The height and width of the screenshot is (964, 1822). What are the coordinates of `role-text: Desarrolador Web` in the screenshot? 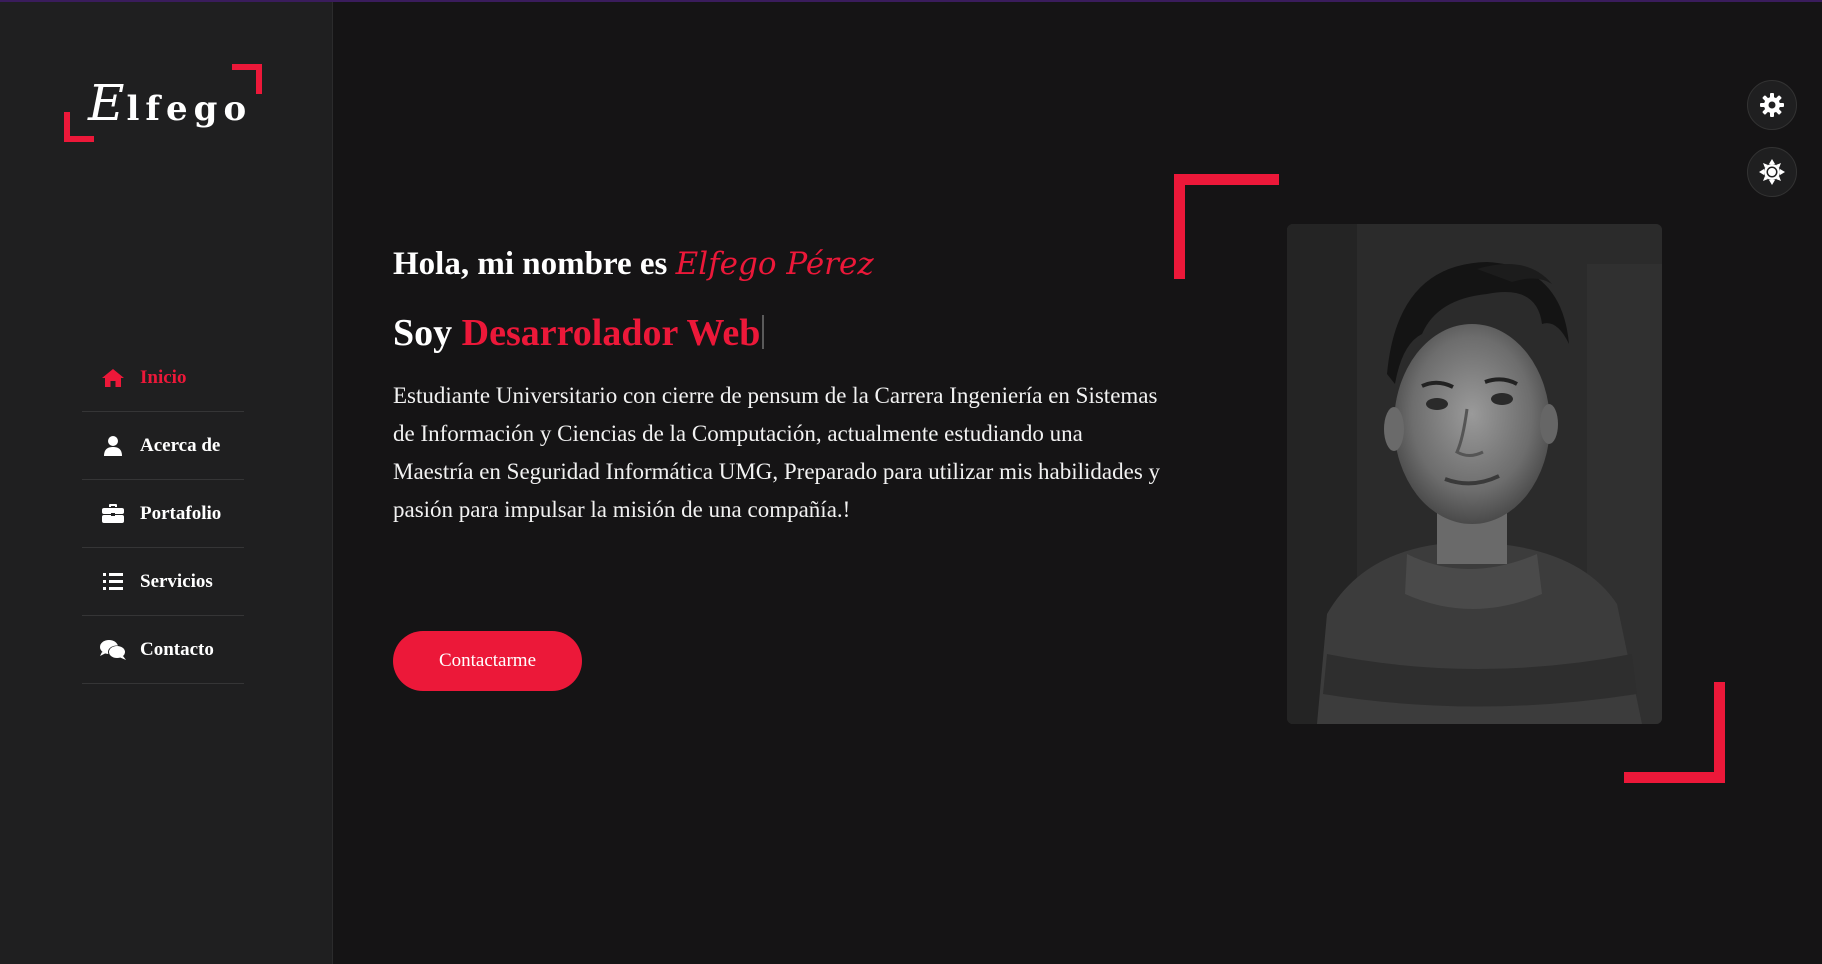 It's located at (611, 333).